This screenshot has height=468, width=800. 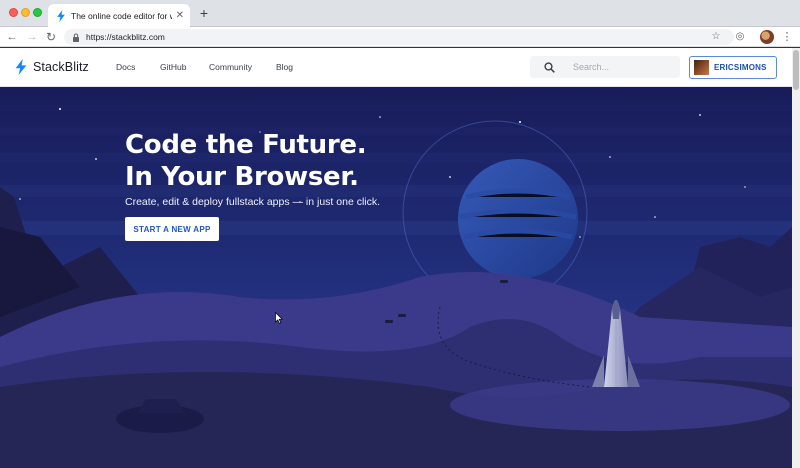 I want to click on page-scrollbar, so click(x=796, y=258).